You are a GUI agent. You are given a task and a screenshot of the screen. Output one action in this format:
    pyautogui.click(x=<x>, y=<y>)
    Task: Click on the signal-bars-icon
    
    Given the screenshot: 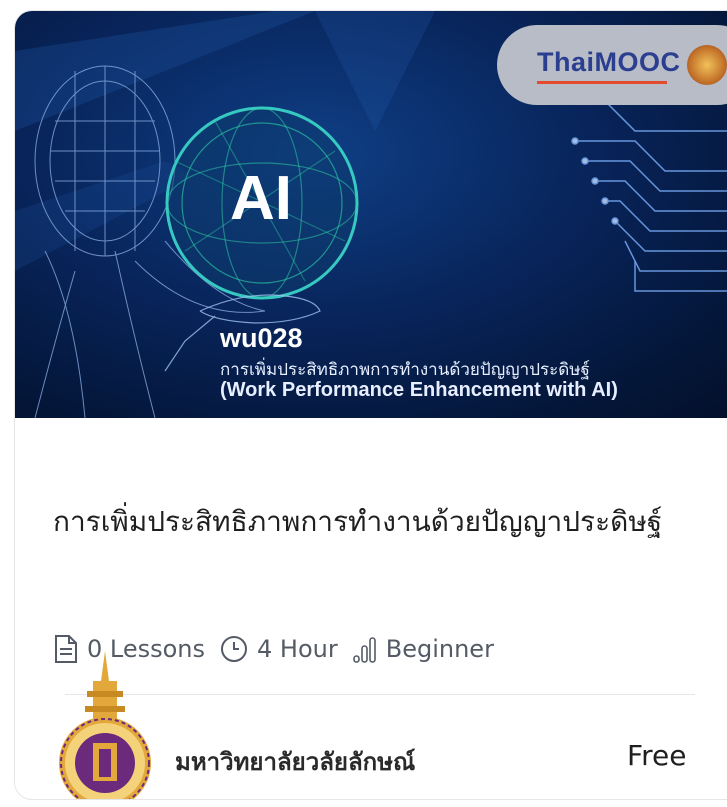 What is the action you would take?
    pyautogui.click(x=364, y=650)
    